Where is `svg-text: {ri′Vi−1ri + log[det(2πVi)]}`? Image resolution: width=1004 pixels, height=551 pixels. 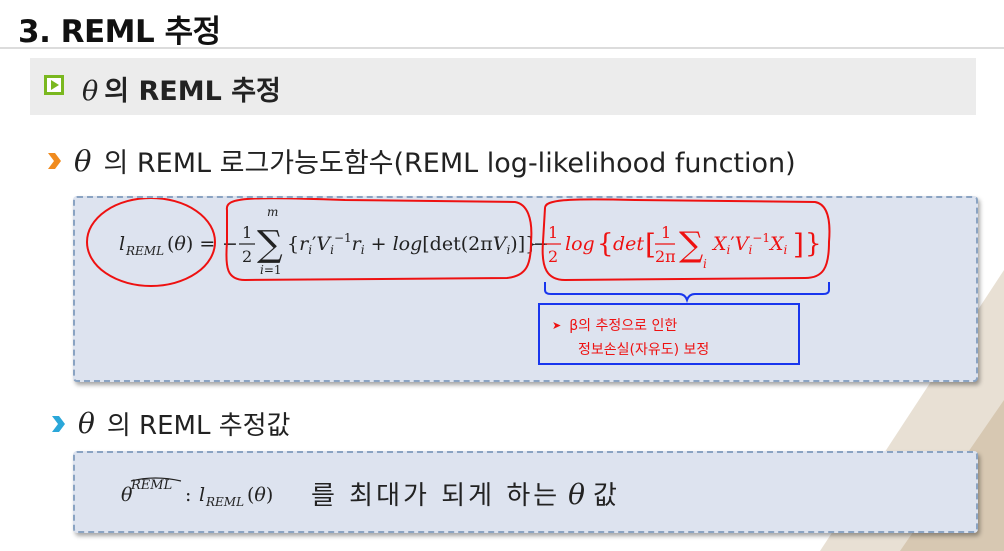 svg-text: {ri′Vi−1ri + log[det(2πVi)]} is located at coordinates (412, 244).